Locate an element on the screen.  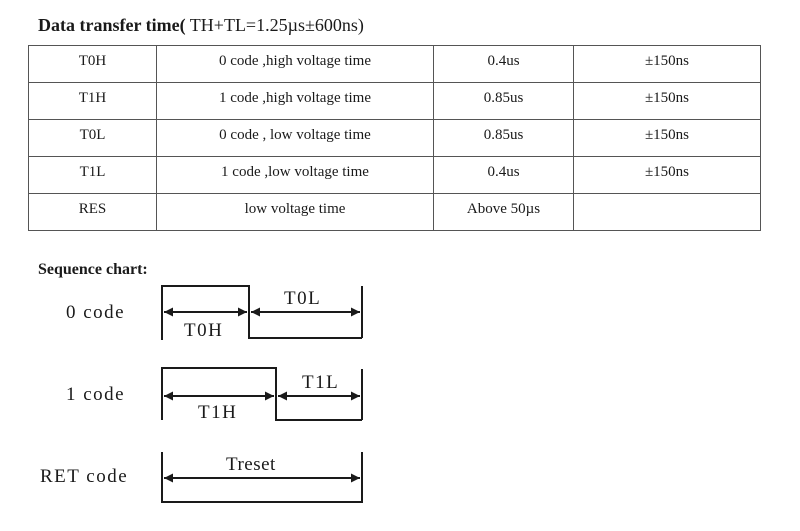
label-t0l: T0L is located at coordinates (302, 298).